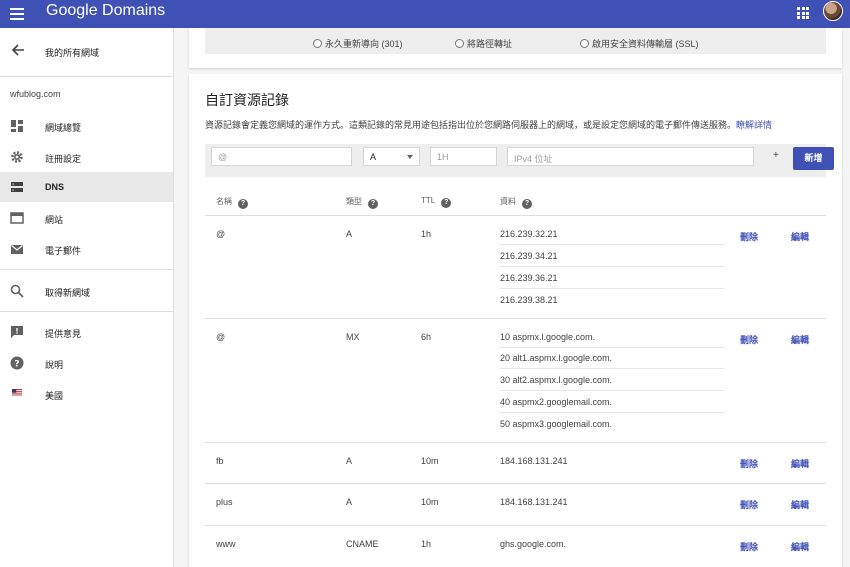 This screenshot has width=850, height=567. I want to click on record-data: 20 alt1.aspmx.l.google.com., so click(556, 358).